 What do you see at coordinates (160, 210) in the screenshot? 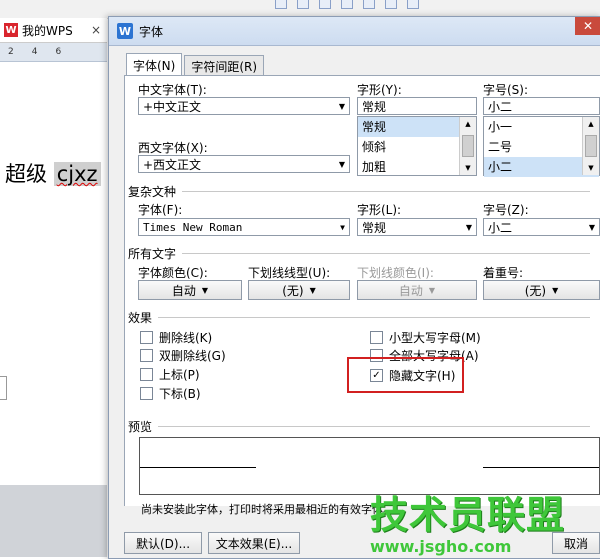
I see `complex-font-label: 字体(F):` at bounding box center [160, 210].